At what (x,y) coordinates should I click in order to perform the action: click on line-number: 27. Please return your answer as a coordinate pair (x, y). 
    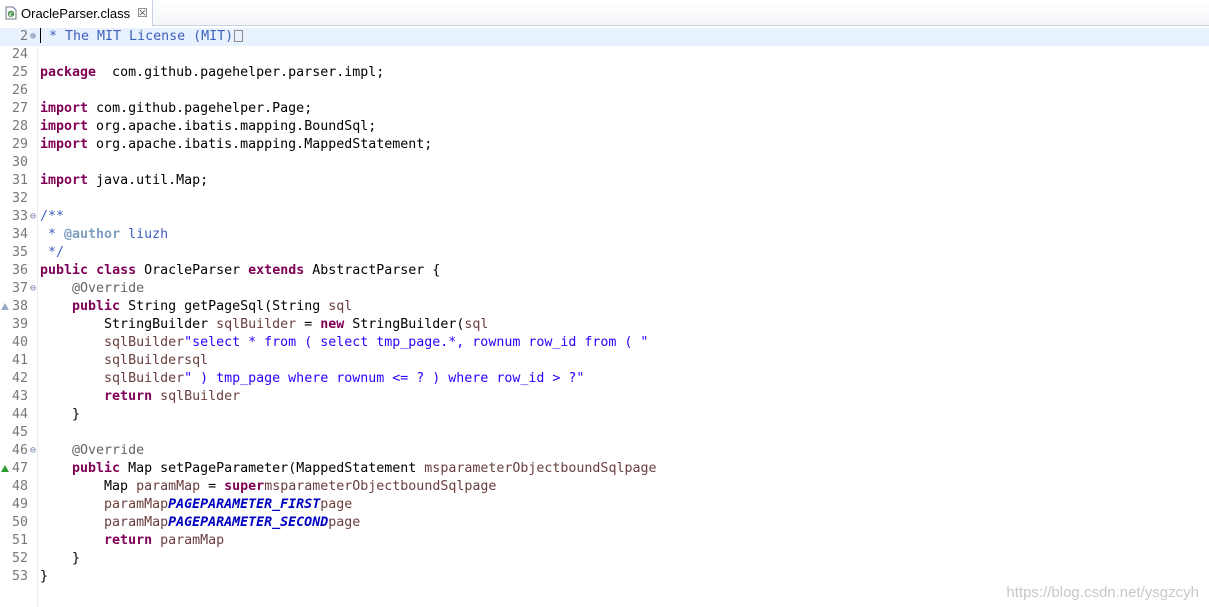
    Looking at the image, I should click on (19, 108).